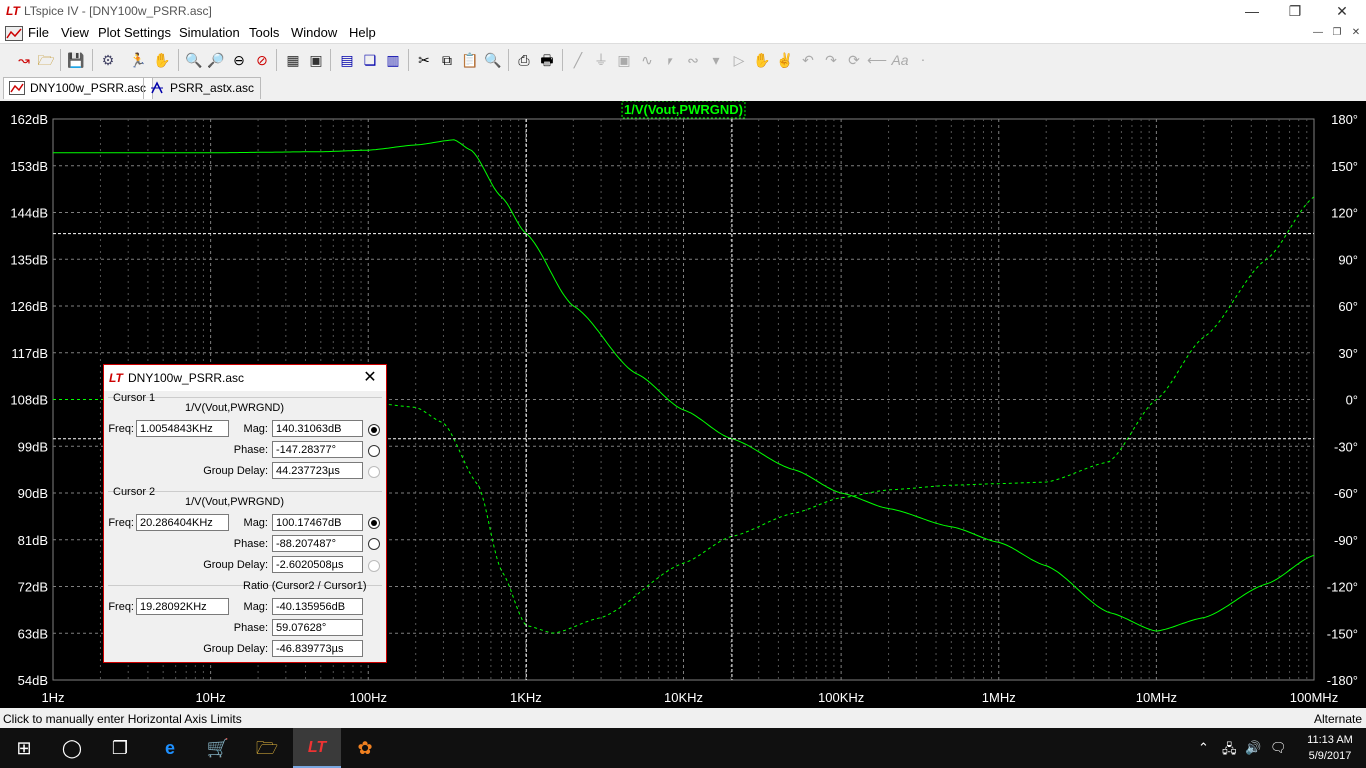 The height and width of the screenshot is (768, 1366). What do you see at coordinates (29, 166) in the screenshot?
I see `y-left-tick-label: 153dB` at bounding box center [29, 166].